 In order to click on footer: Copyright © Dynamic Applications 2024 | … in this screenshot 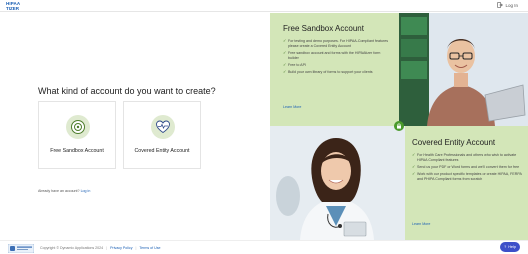, I will do `click(264, 247)`.